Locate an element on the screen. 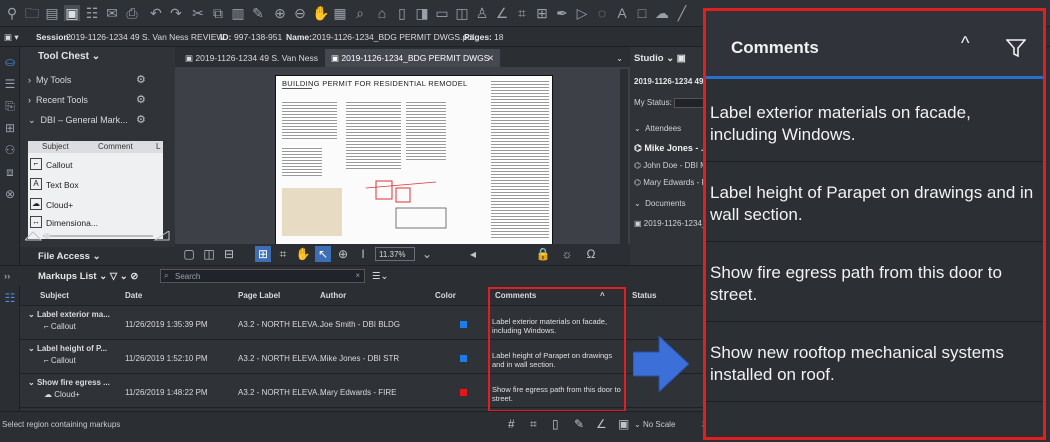 The image size is (1050, 442). tool-item: ☁ Cloud+ is located at coordinates (95, 205).